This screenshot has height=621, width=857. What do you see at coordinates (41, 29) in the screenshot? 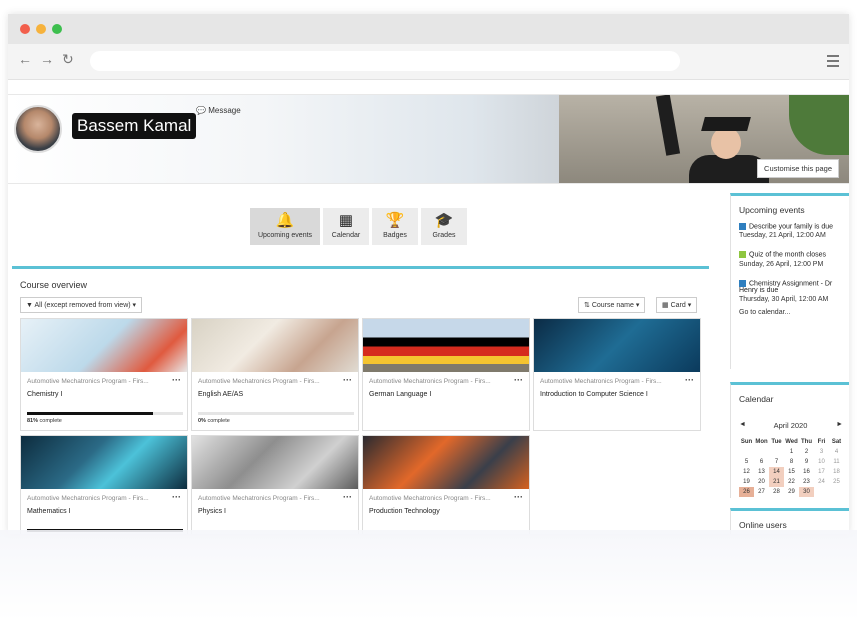
I see `minimize-window-button` at bounding box center [41, 29].